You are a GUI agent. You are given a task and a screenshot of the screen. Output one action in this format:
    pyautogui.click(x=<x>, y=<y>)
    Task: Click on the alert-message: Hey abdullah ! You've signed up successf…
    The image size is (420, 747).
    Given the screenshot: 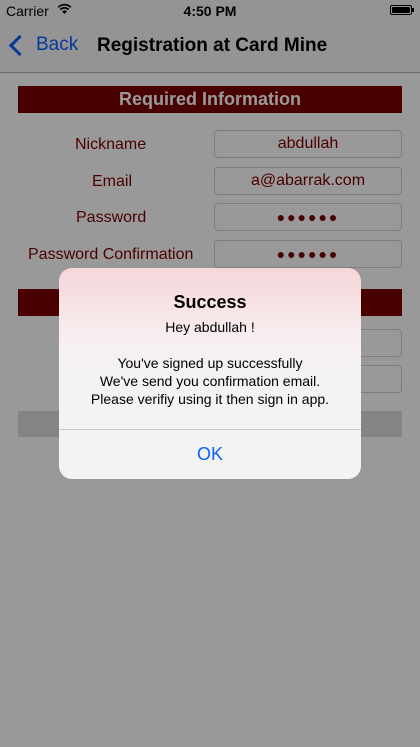 What is the action you would take?
    pyautogui.click(x=210, y=363)
    